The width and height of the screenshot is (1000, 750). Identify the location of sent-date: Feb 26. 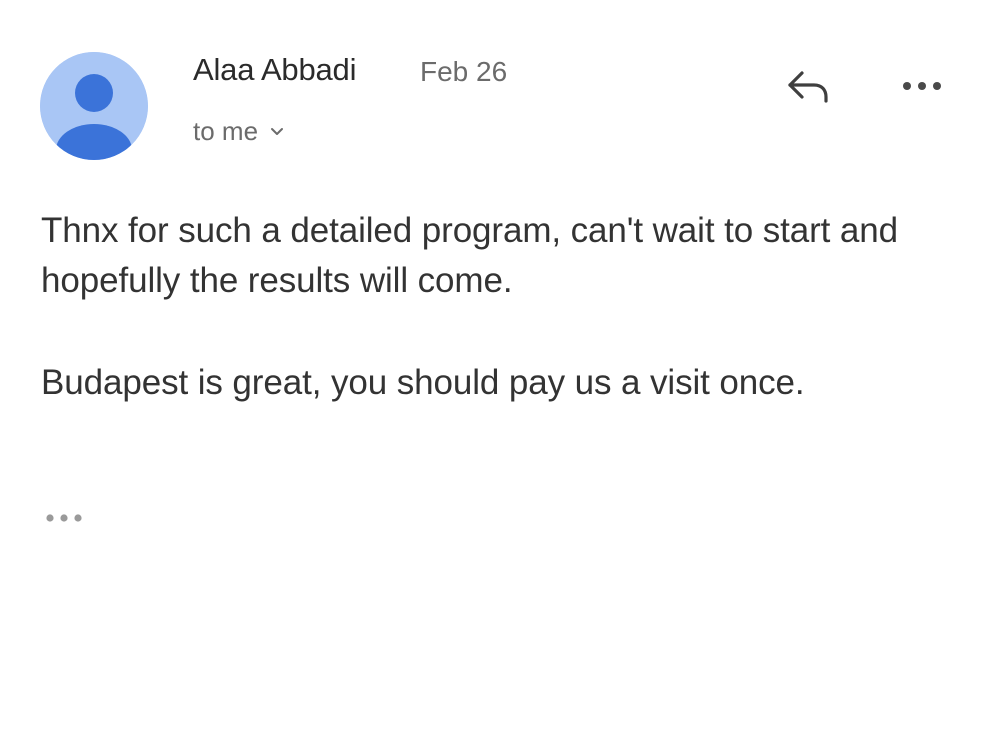
(464, 71).